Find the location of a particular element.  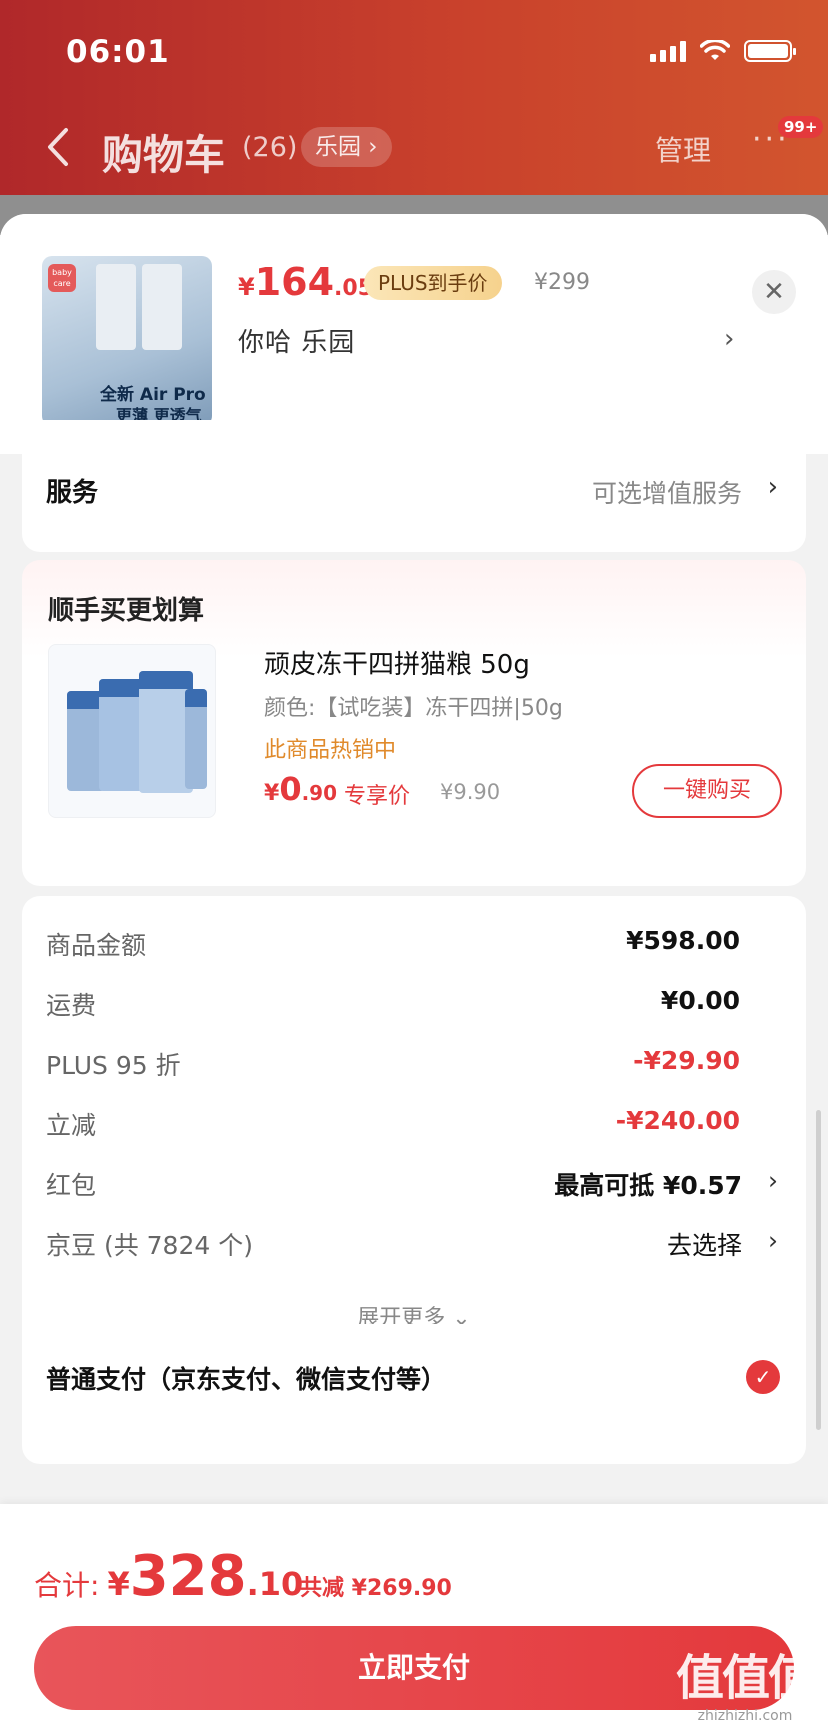

summary-value: -¥240.00 is located at coordinates (677, 1120).